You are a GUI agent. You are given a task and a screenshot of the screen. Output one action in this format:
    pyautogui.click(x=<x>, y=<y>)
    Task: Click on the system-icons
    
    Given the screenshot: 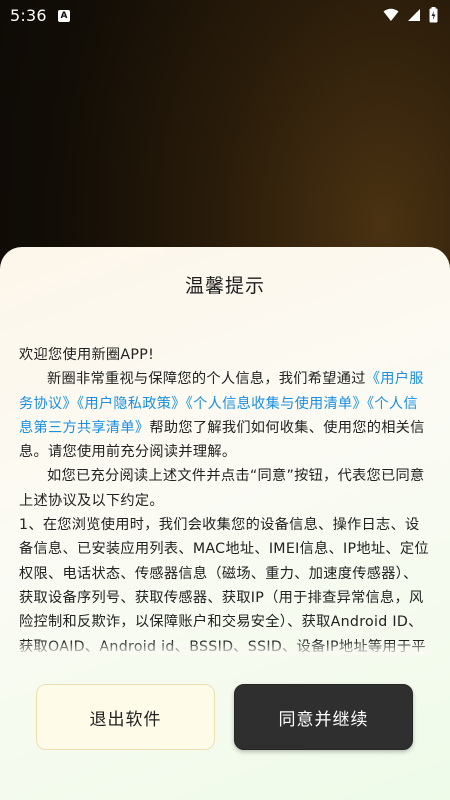 What is the action you would take?
    pyautogui.click(x=410, y=15)
    